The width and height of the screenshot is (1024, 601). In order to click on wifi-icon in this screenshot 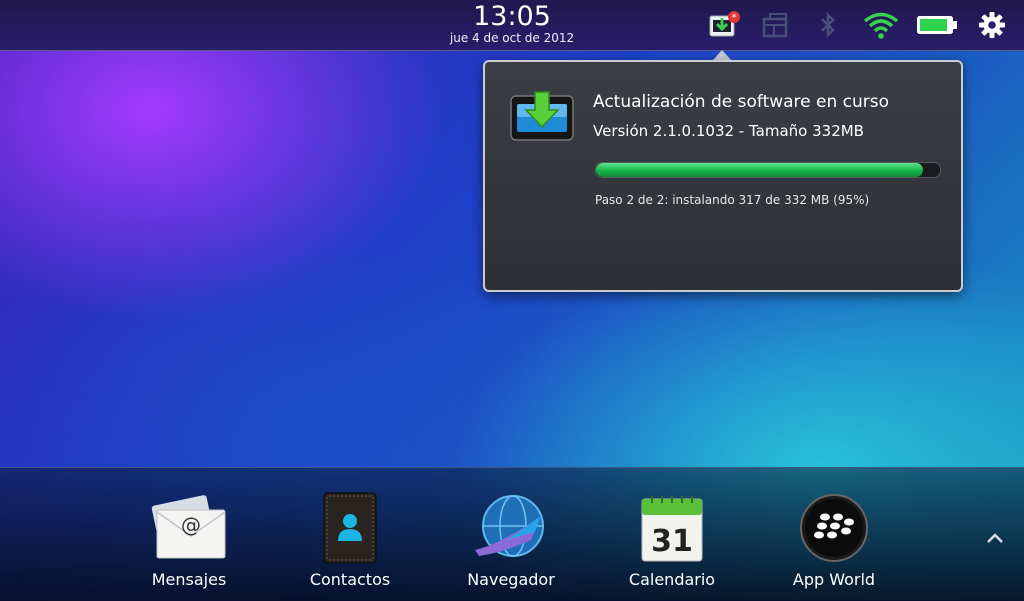, I will do `click(881, 25)`.